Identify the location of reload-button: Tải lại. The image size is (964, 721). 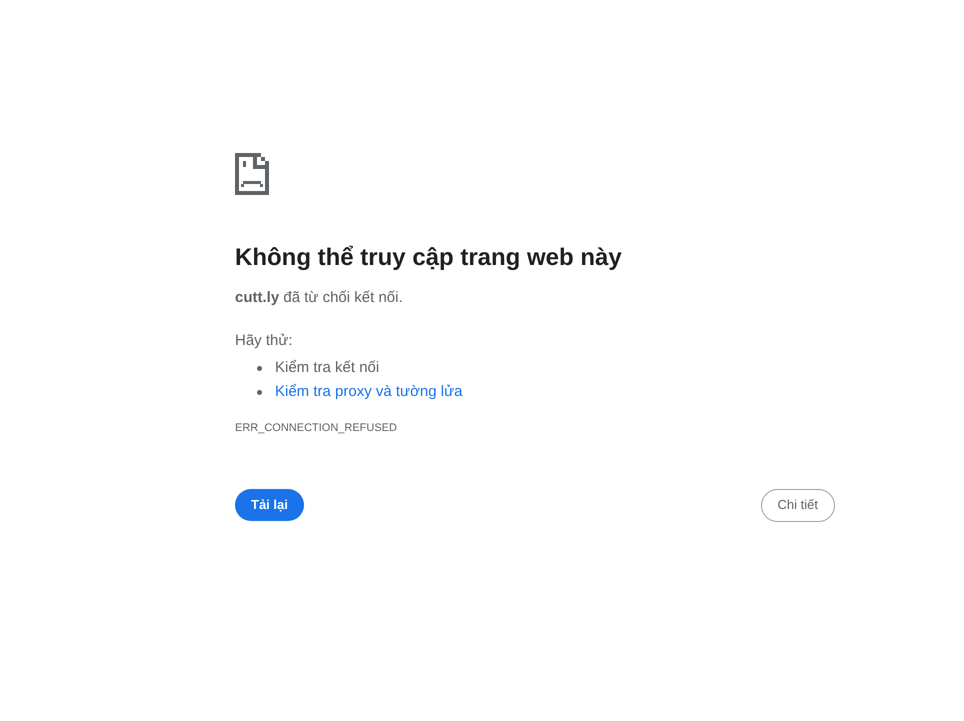
(269, 505).